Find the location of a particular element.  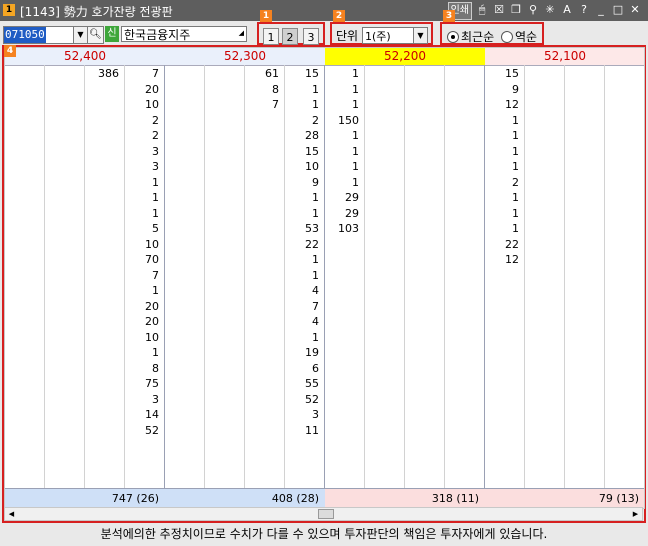

column-total: 747 (26) is located at coordinates (85, 498).